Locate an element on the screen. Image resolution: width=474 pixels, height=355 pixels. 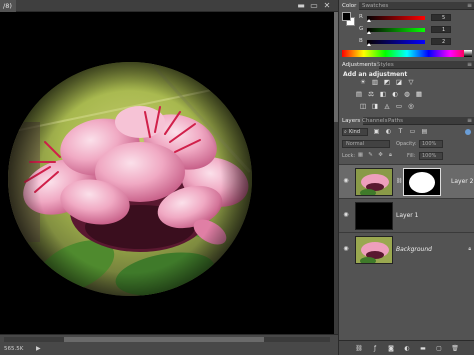
fx-icon: ƒ is located at coordinates (375, 349).